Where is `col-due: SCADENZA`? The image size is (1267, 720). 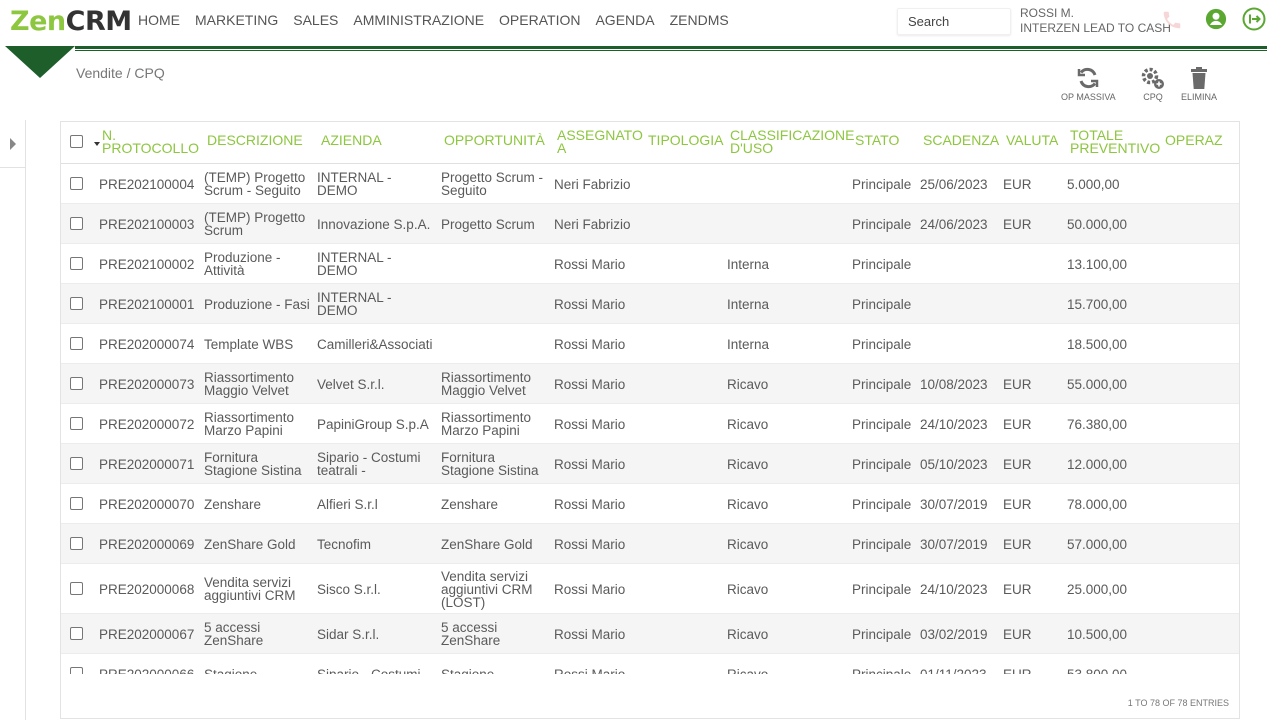
col-due: SCADENZA is located at coordinates (961, 140).